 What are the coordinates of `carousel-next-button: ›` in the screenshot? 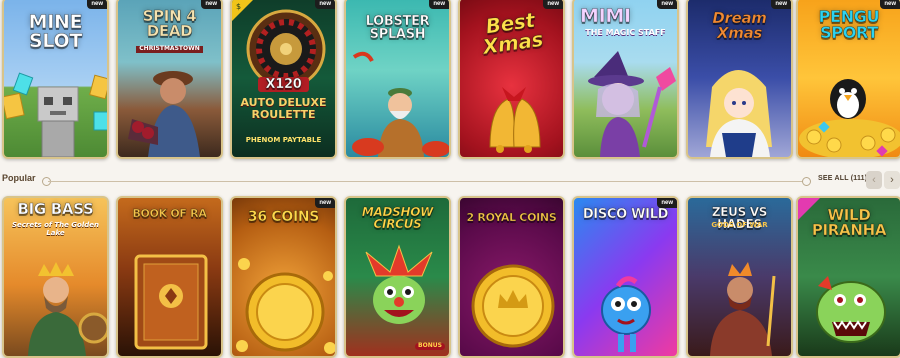 It's located at (892, 180).